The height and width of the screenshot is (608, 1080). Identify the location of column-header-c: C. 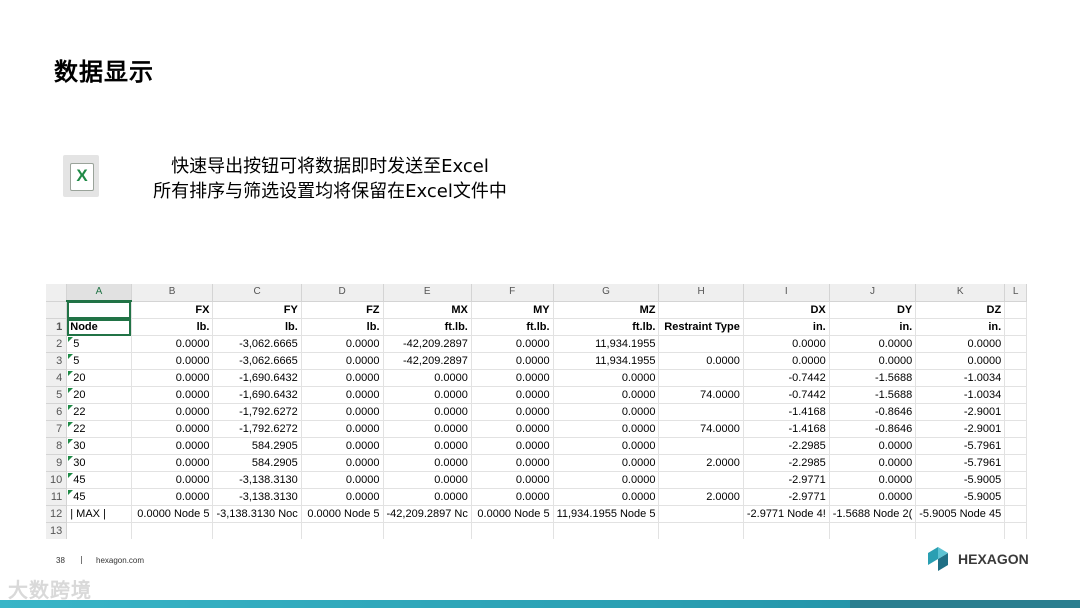
(257, 293).